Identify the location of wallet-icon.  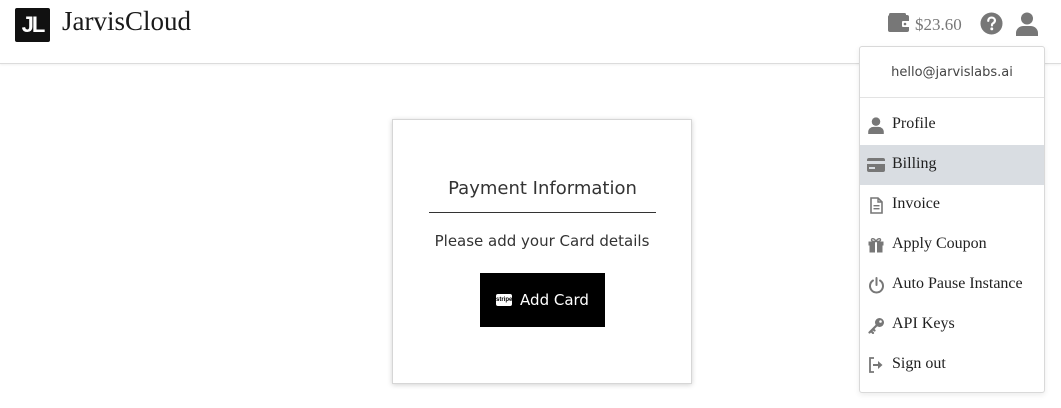
(899, 23).